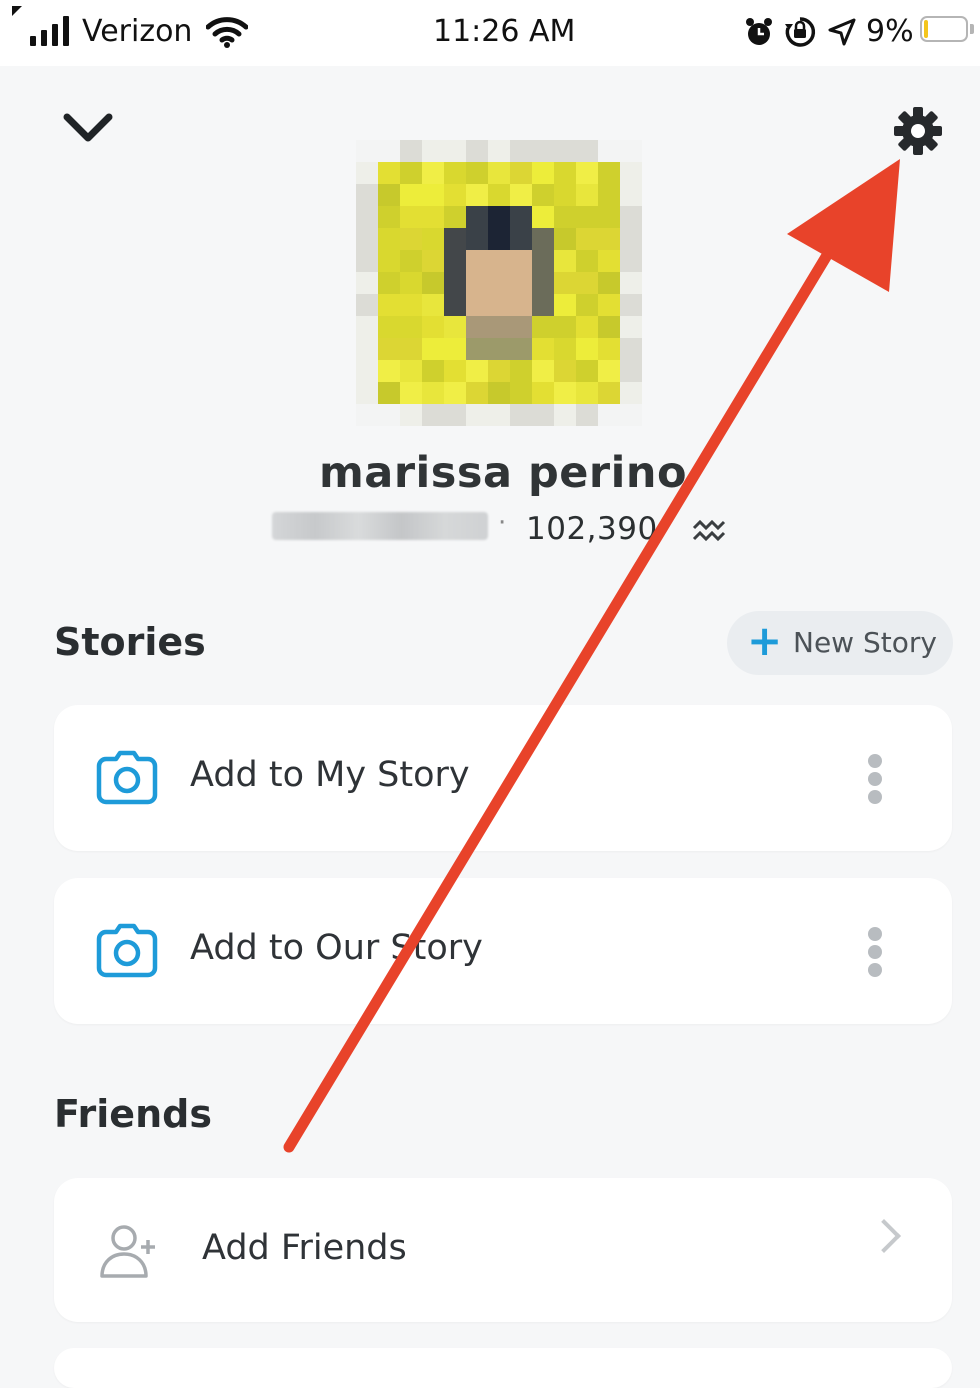  Describe the element at coordinates (330, 775) in the screenshot. I see `story-label: Add to My Story` at that location.